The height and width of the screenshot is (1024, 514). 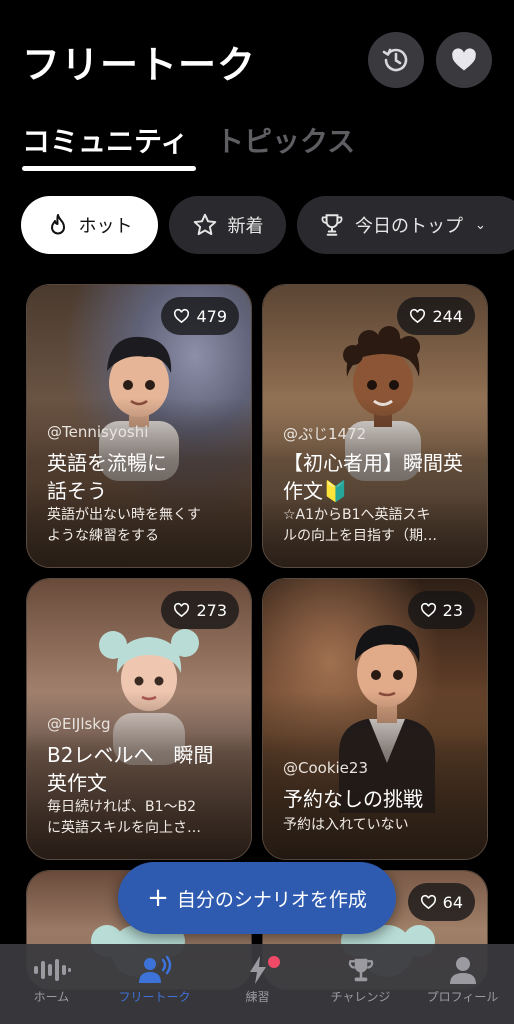 What do you see at coordinates (315, 491) in the screenshot?
I see `card-title-line: 作文🔰` at bounding box center [315, 491].